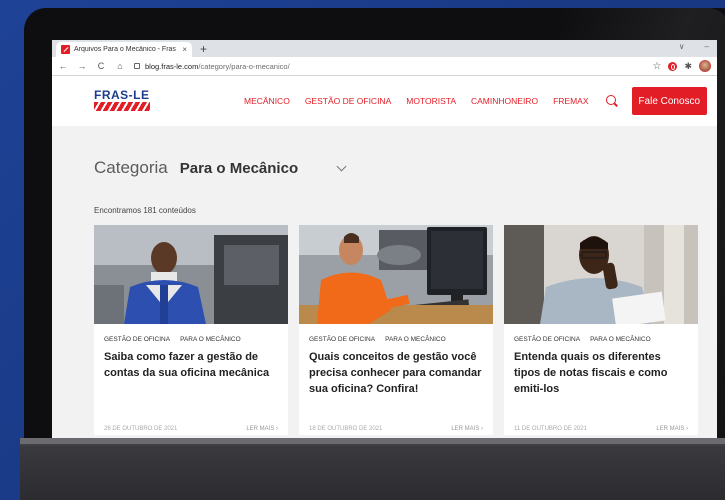  Describe the element at coordinates (601, 274) in the screenshot. I see `article-image-man-reading` at that location.